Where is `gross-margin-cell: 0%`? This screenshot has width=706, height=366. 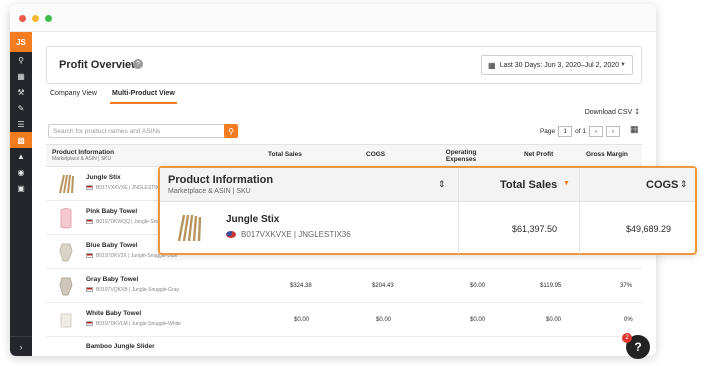 gross-margin-cell: 0% is located at coordinates (628, 320).